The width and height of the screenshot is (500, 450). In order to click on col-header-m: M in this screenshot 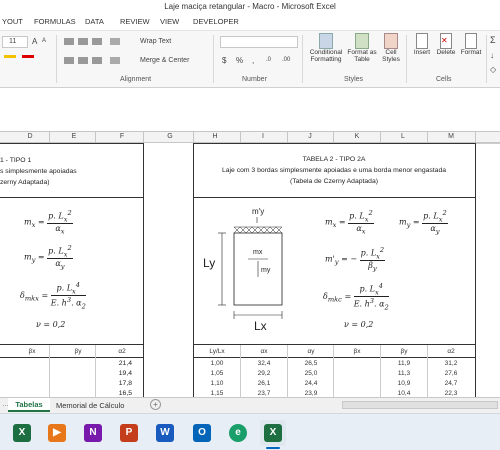, I will do `click(451, 136)`.